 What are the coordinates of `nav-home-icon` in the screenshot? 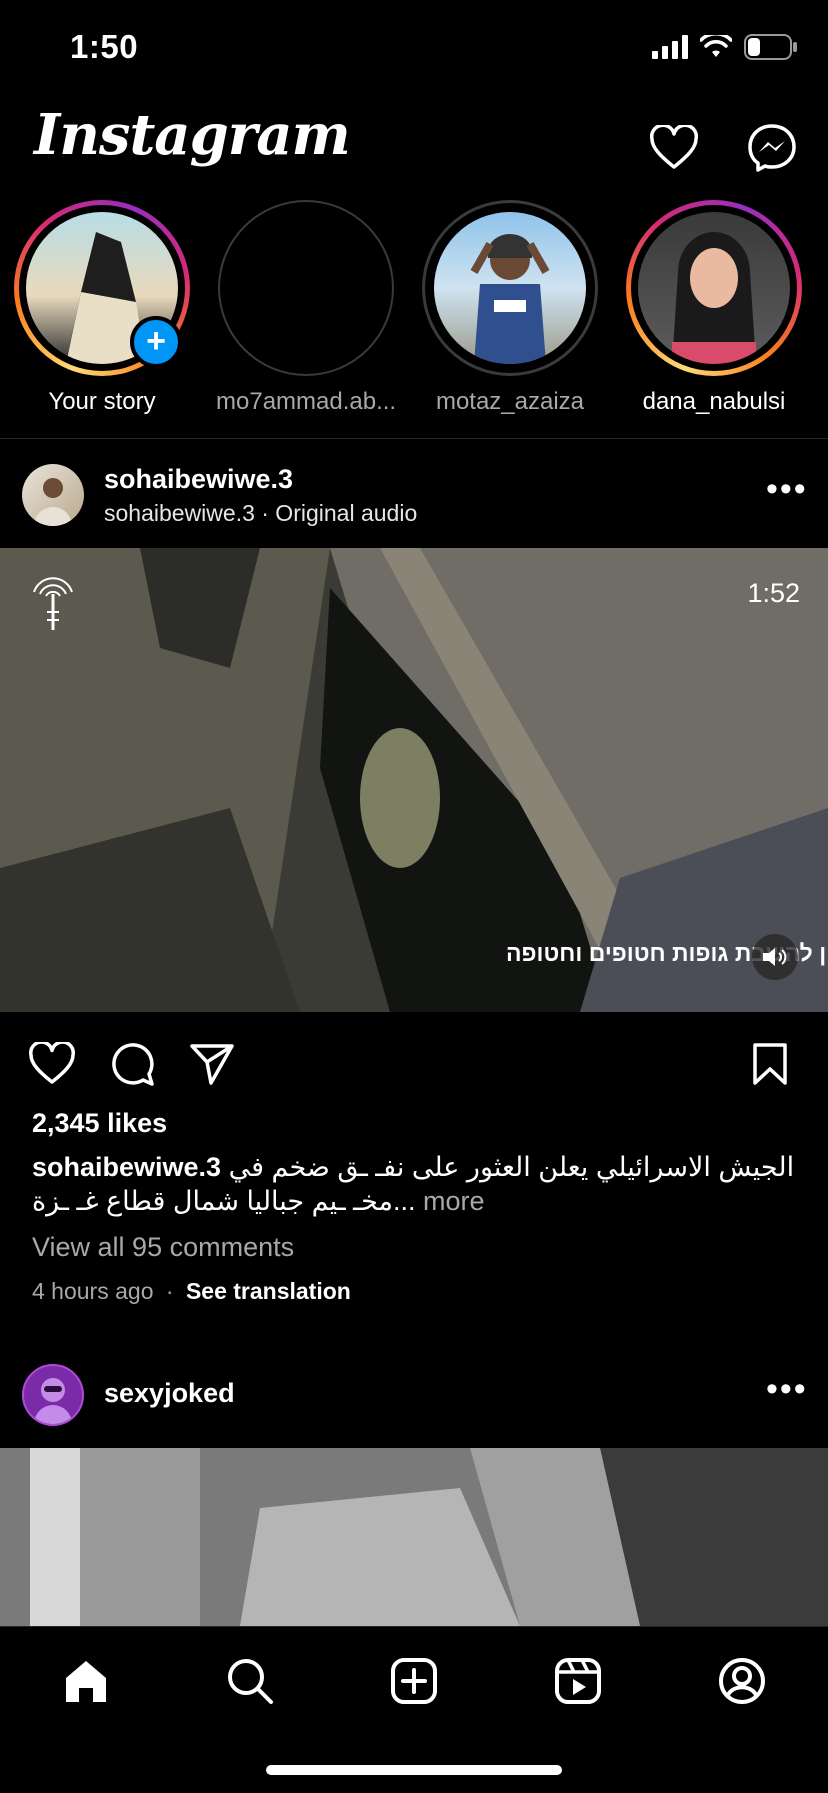 It's located at (86, 1681).